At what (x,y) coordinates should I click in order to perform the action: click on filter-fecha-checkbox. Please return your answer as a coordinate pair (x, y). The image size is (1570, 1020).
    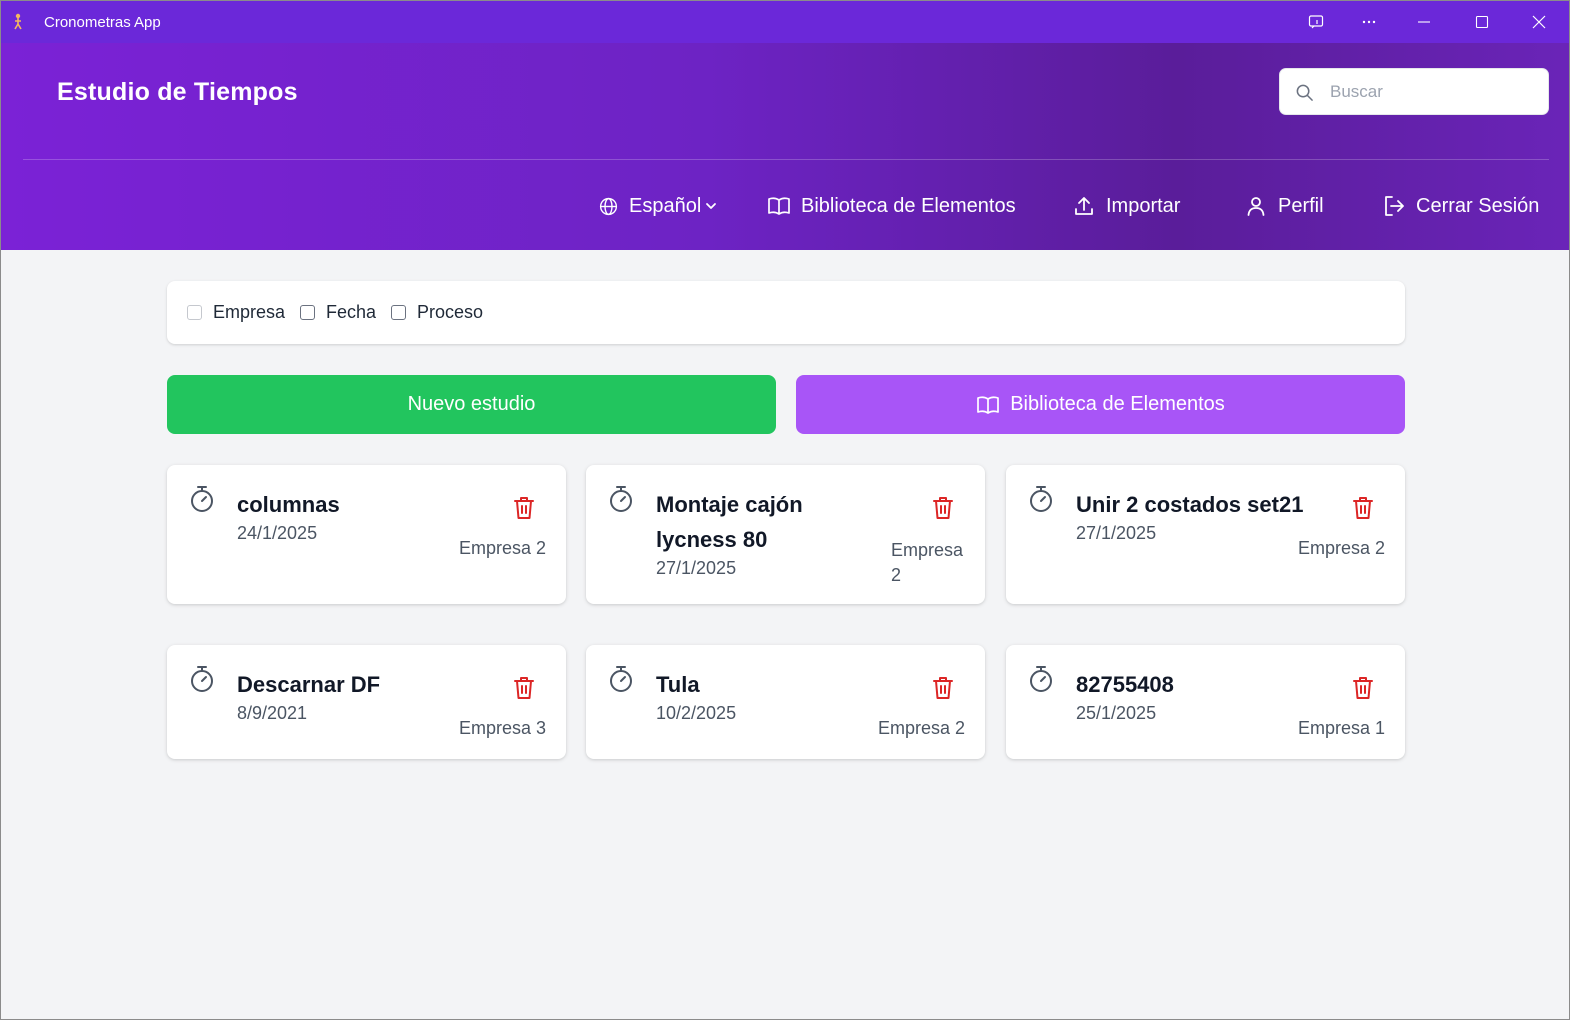
    Looking at the image, I should click on (307, 312).